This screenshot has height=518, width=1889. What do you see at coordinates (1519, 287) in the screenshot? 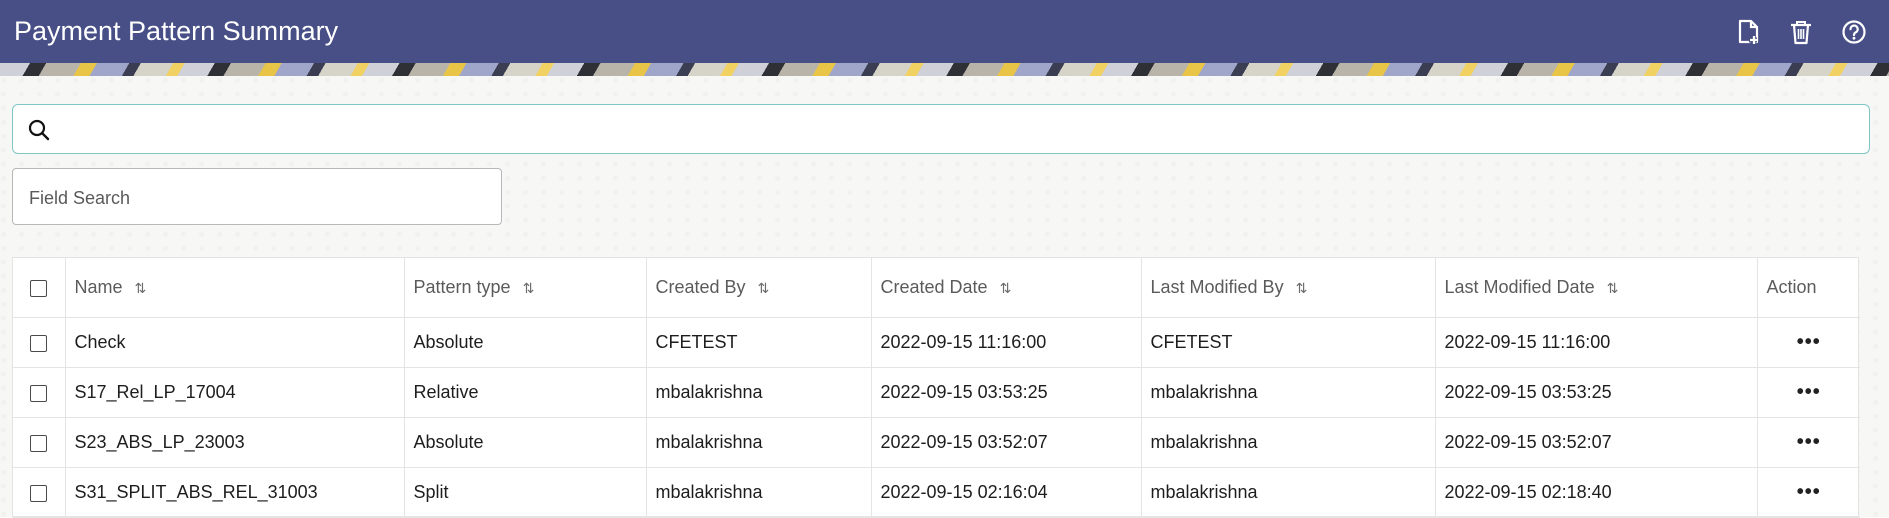
I see `column-label: Last Modified Date` at bounding box center [1519, 287].